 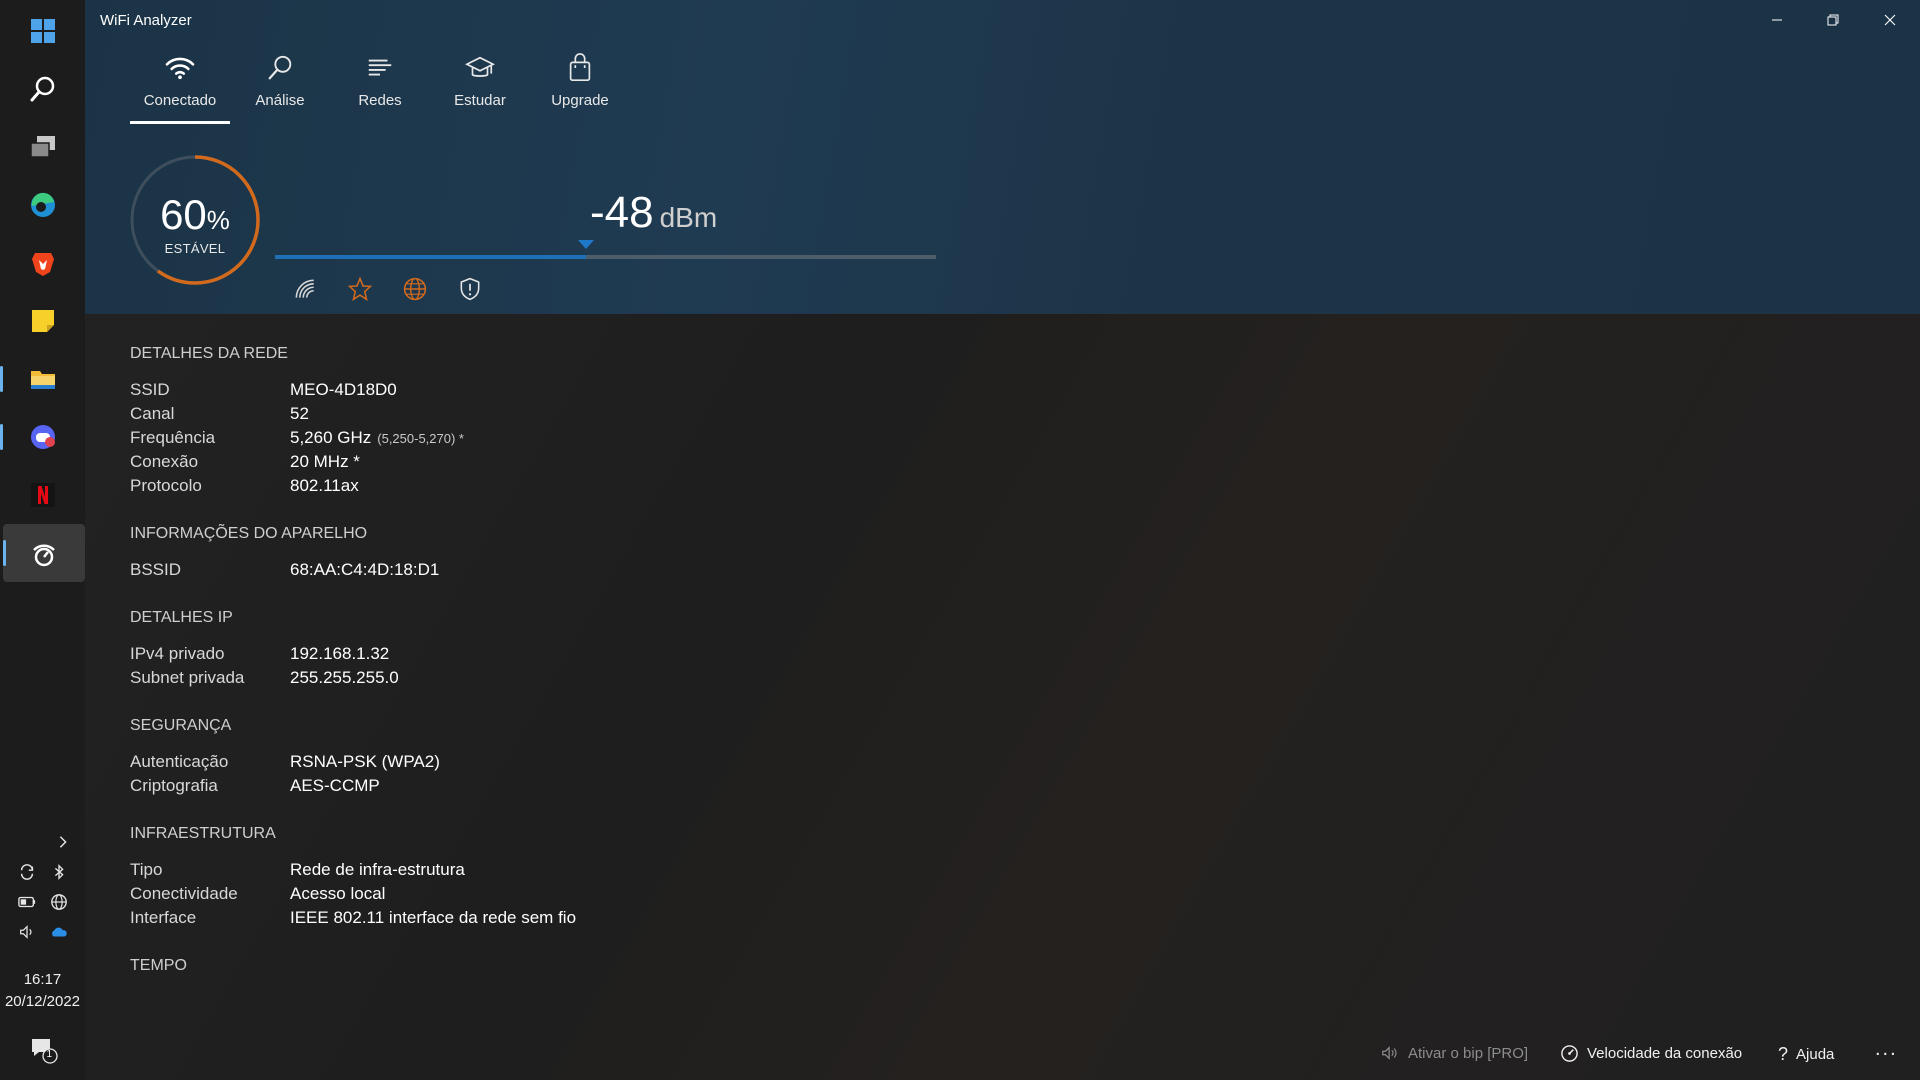 I want to click on help-label: Ajuda, so click(x=1815, y=1054).